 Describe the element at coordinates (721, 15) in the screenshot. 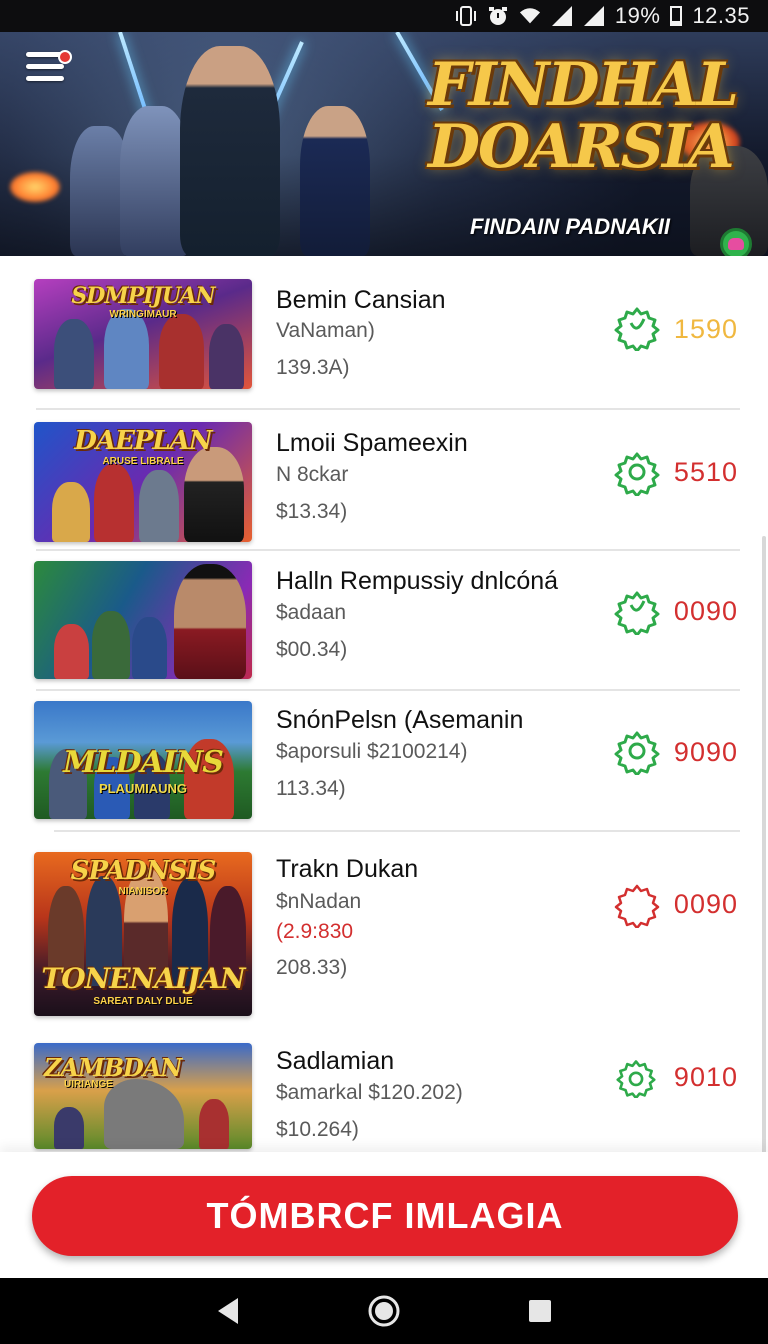

I see `status-time: 12.35` at that location.